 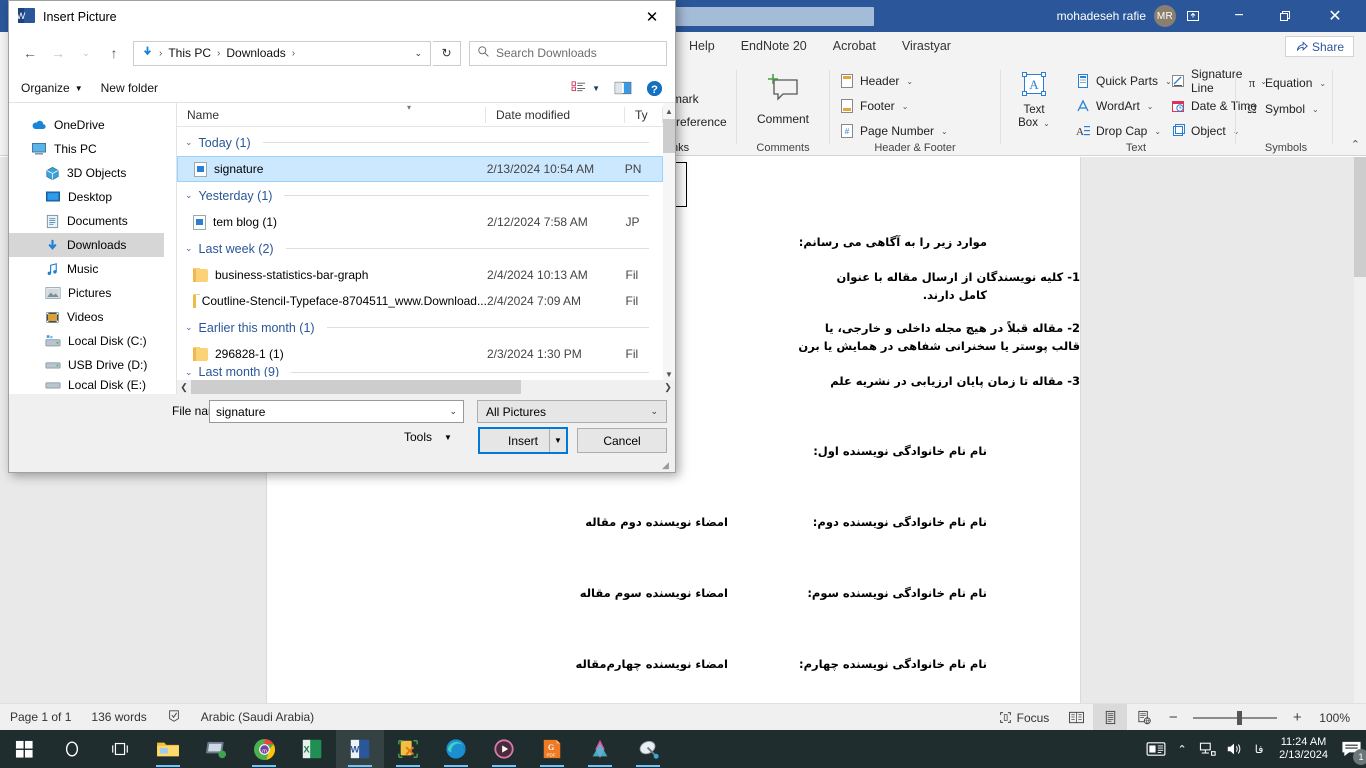 I want to click on navpane-item-local-disk-e: Local Disk (E:), so click(x=86, y=385).